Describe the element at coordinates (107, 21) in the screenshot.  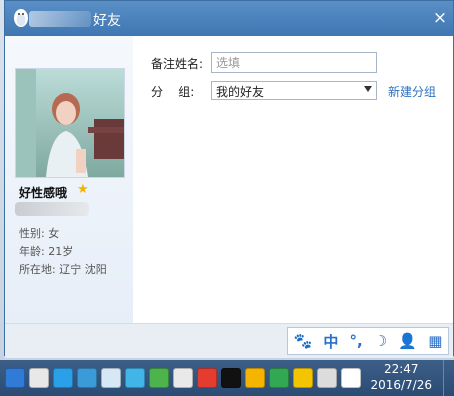
I see `window-title: 好友` at that location.